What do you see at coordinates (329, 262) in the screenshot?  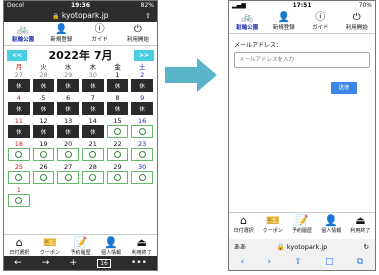 I see `bookmarks-icon: □` at bounding box center [329, 262].